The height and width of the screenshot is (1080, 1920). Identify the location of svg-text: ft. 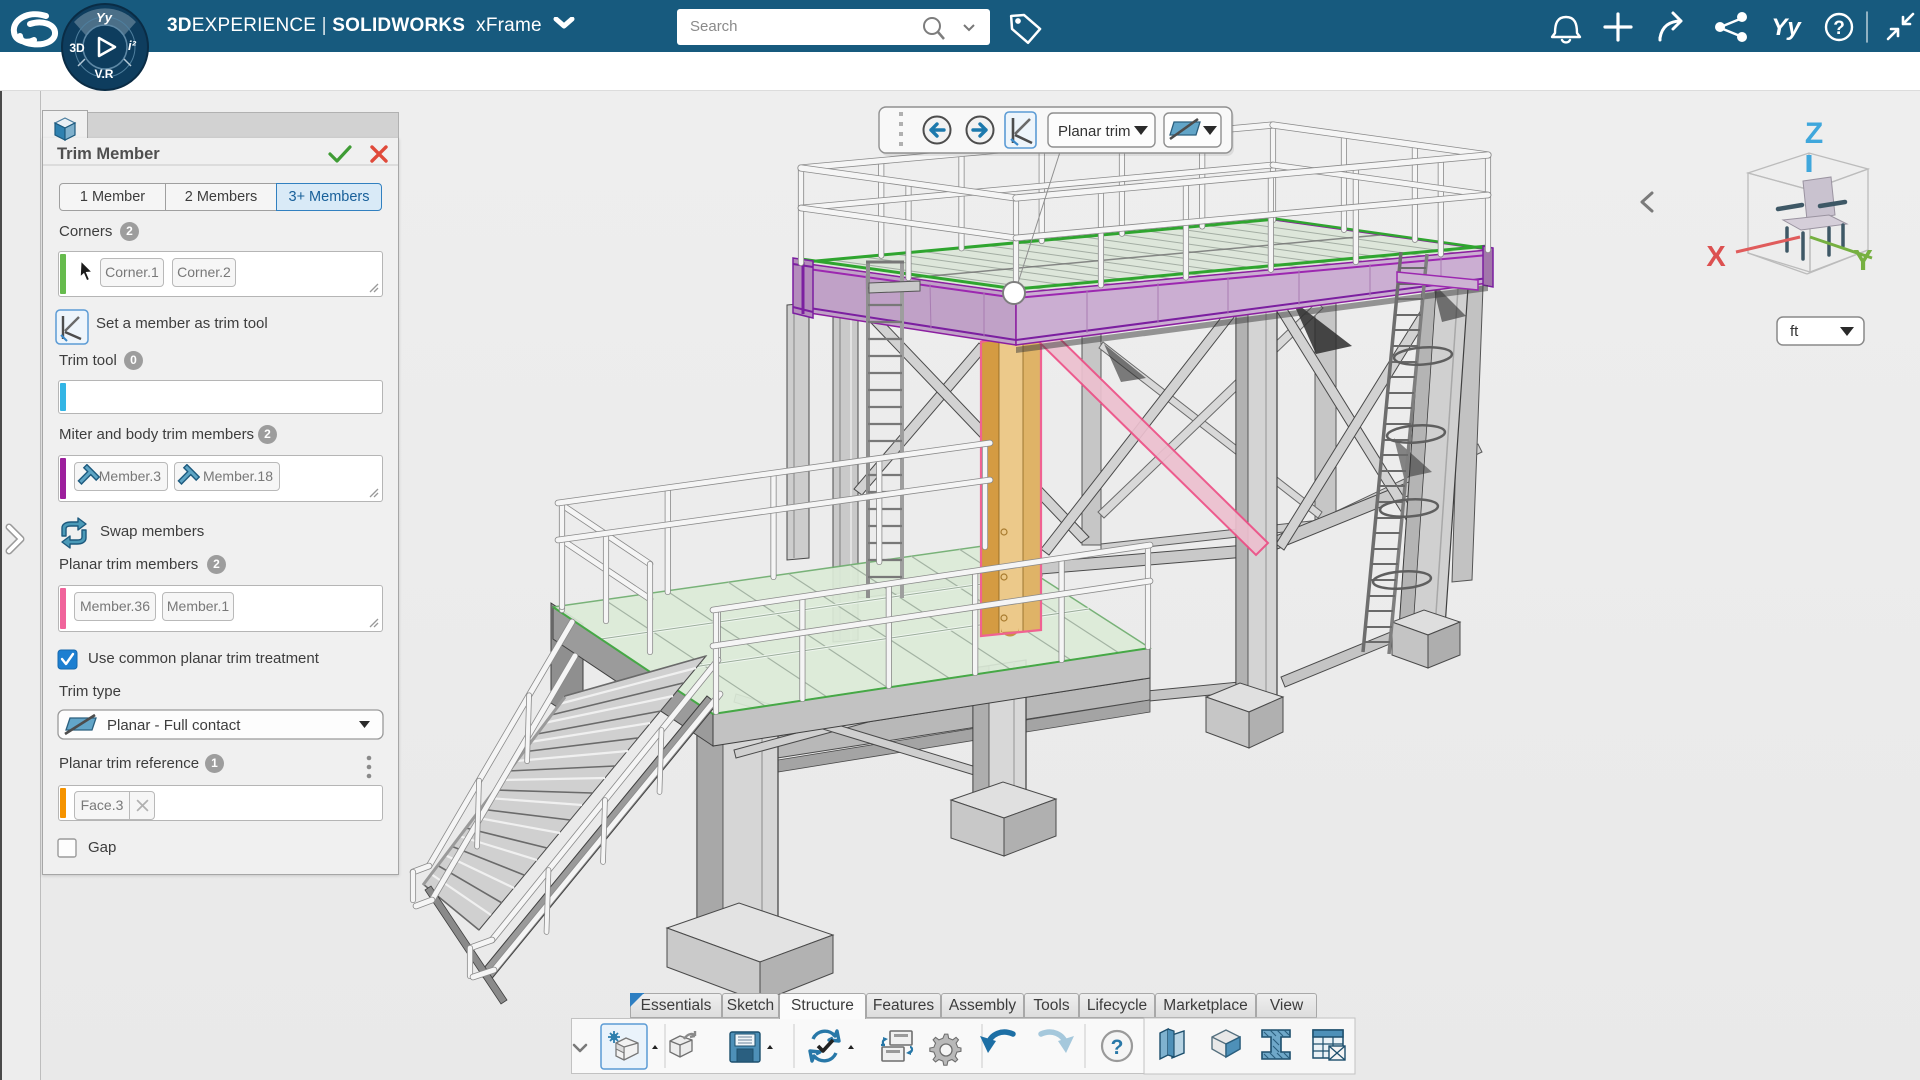
(1794, 331).